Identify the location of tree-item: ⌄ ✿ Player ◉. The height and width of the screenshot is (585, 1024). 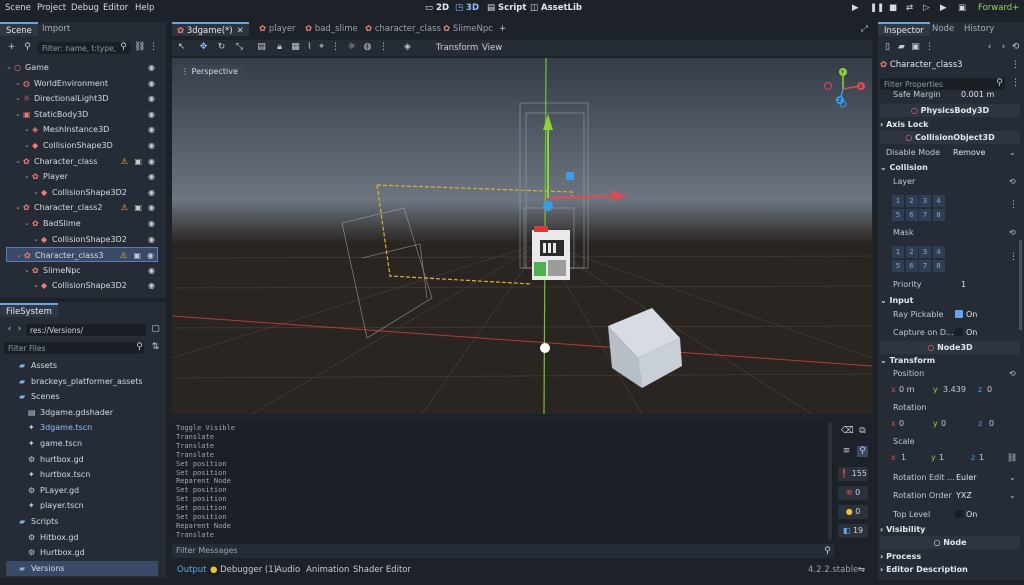
(82, 176).